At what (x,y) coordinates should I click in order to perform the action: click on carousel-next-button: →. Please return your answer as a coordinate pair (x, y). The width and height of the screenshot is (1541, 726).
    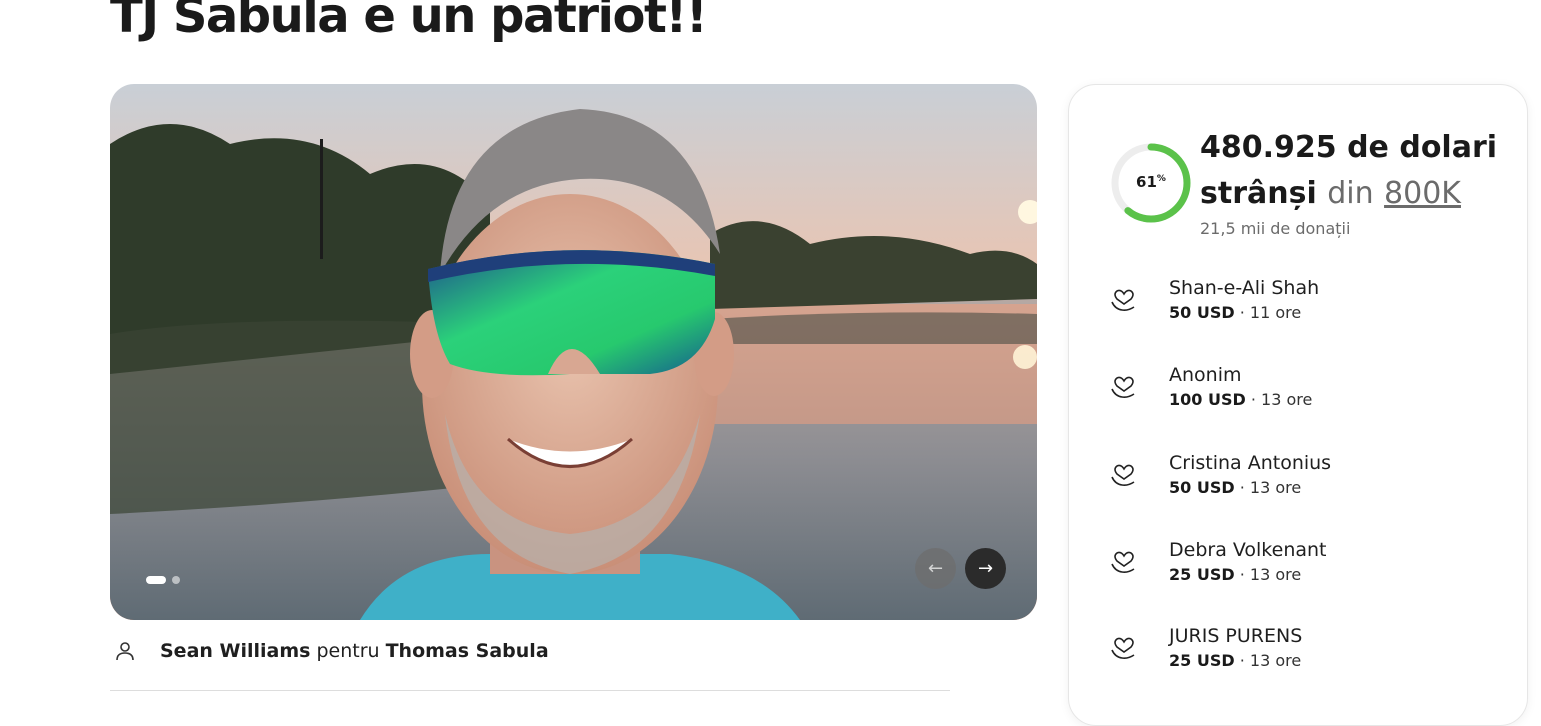
    Looking at the image, I should click on (985, 568).